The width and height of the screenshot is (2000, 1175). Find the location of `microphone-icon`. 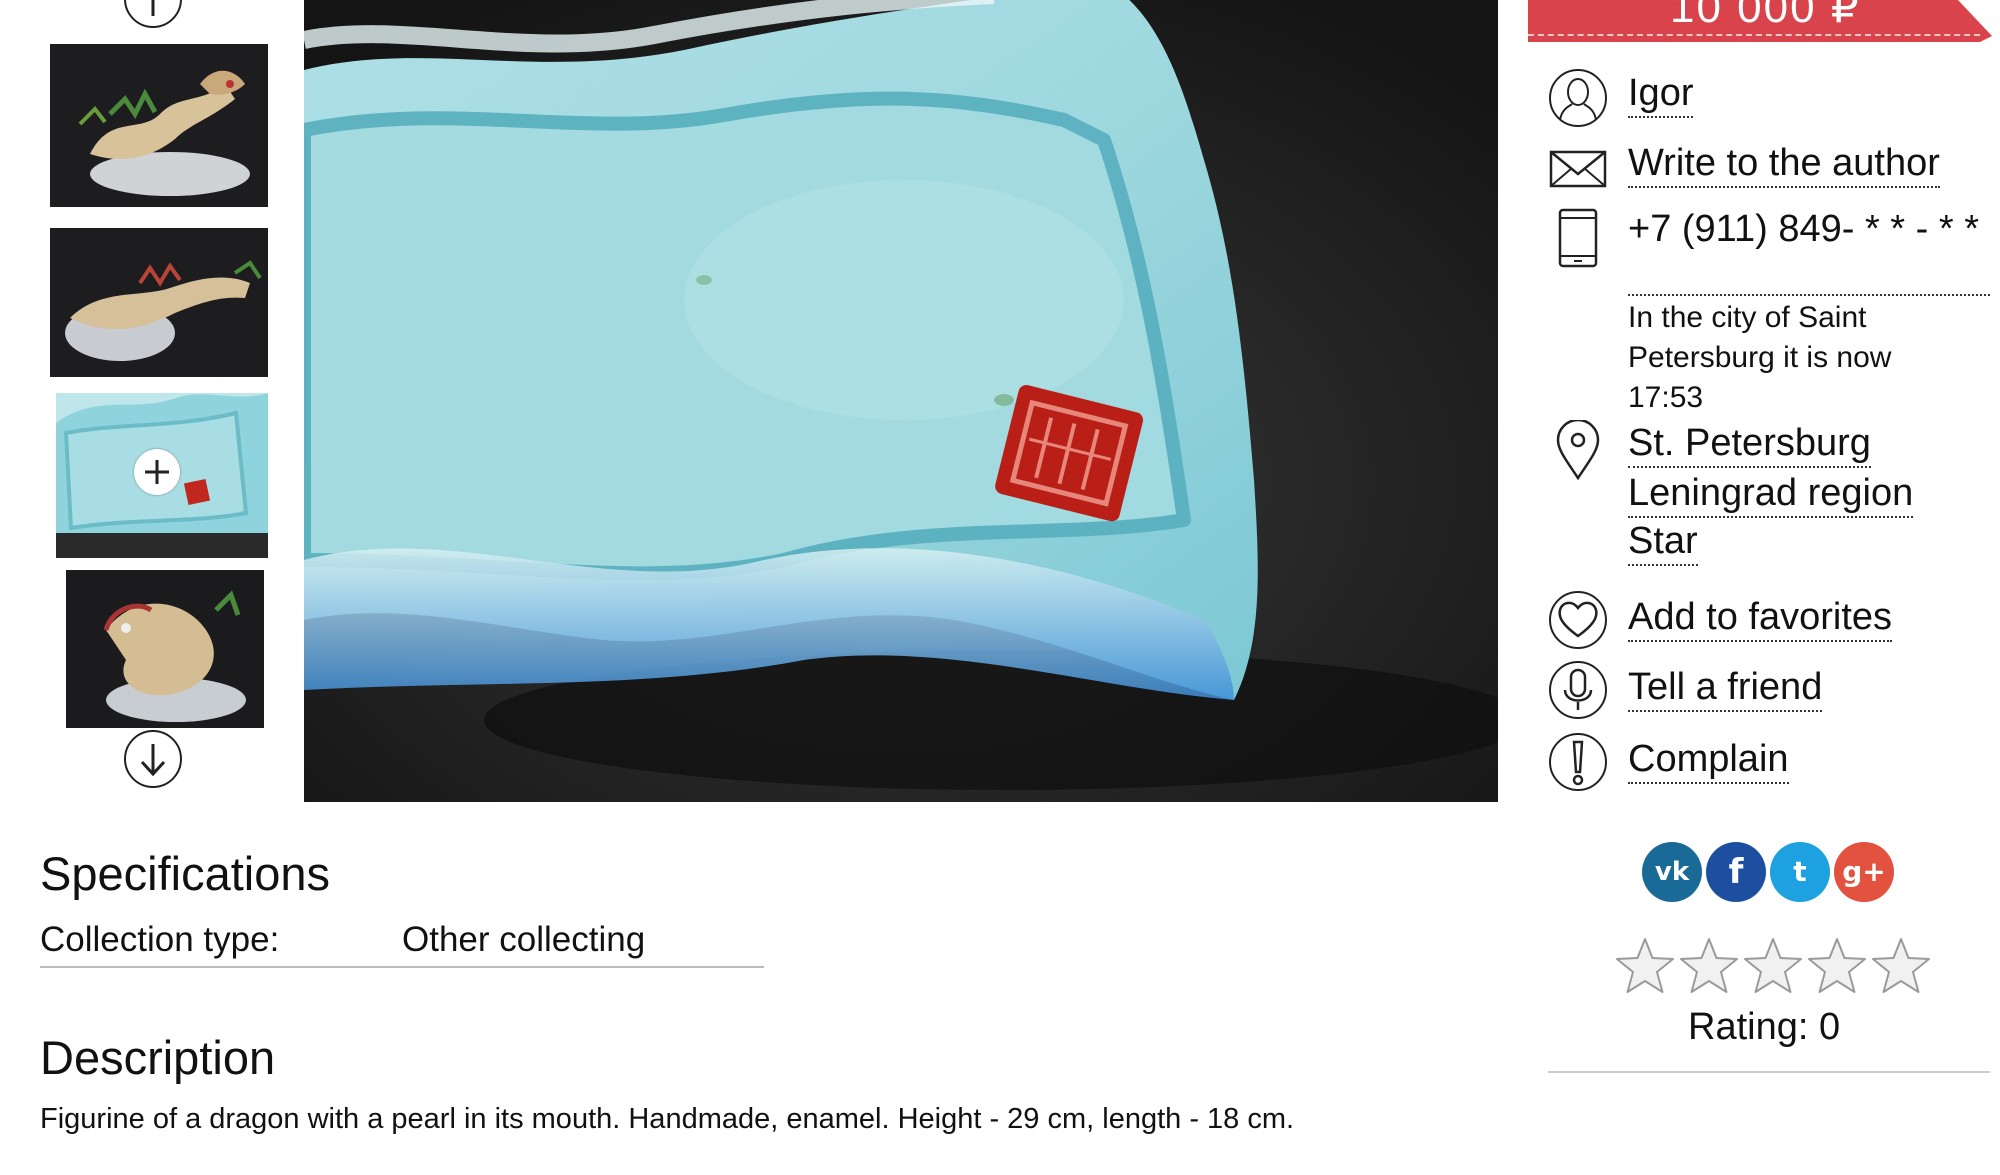

microphone-icon is located at coordinates (1578, 690).